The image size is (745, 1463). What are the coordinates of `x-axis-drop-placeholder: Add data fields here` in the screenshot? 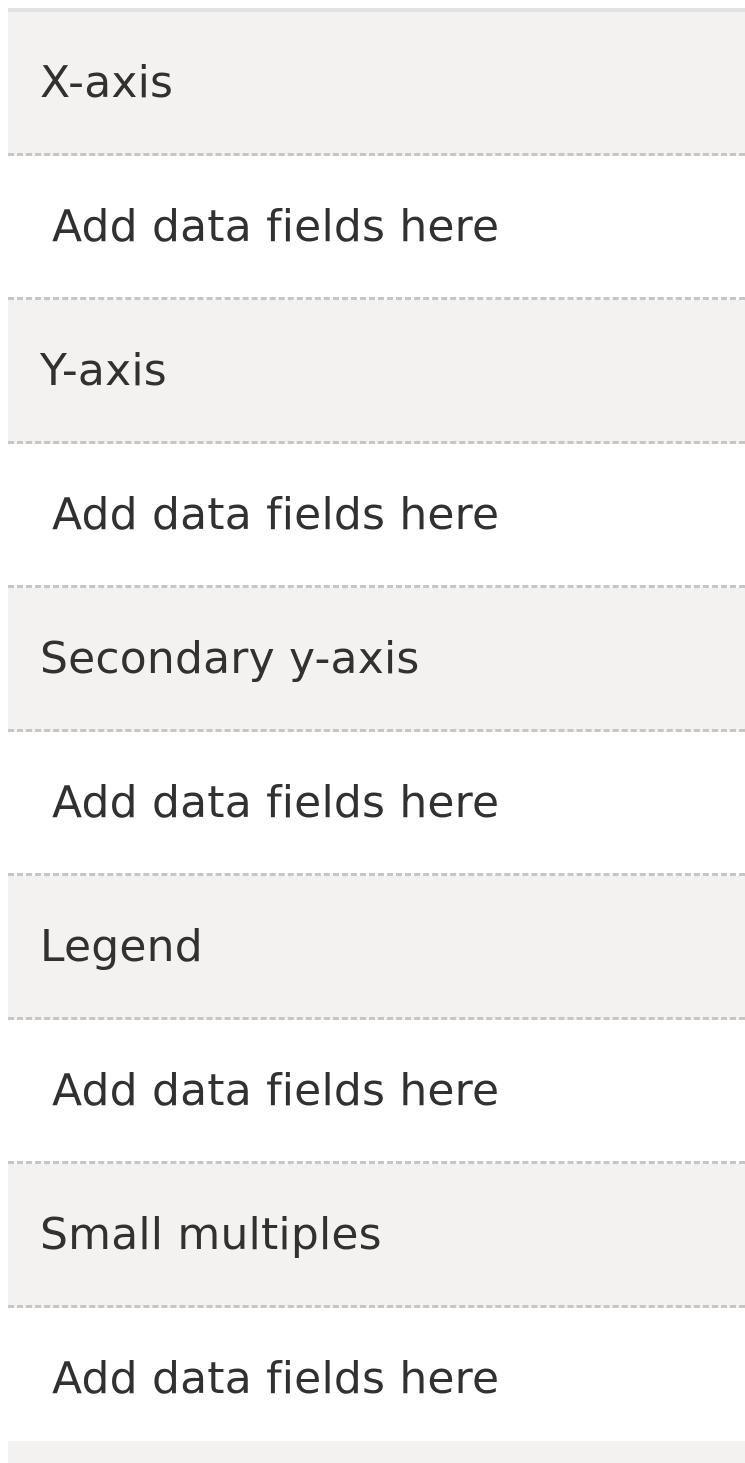 It's located at (276, 226).